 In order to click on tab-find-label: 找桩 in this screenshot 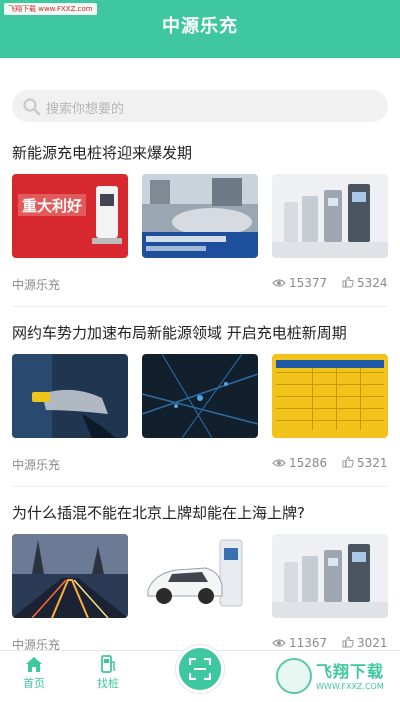, I will do `click(108, 683)`.